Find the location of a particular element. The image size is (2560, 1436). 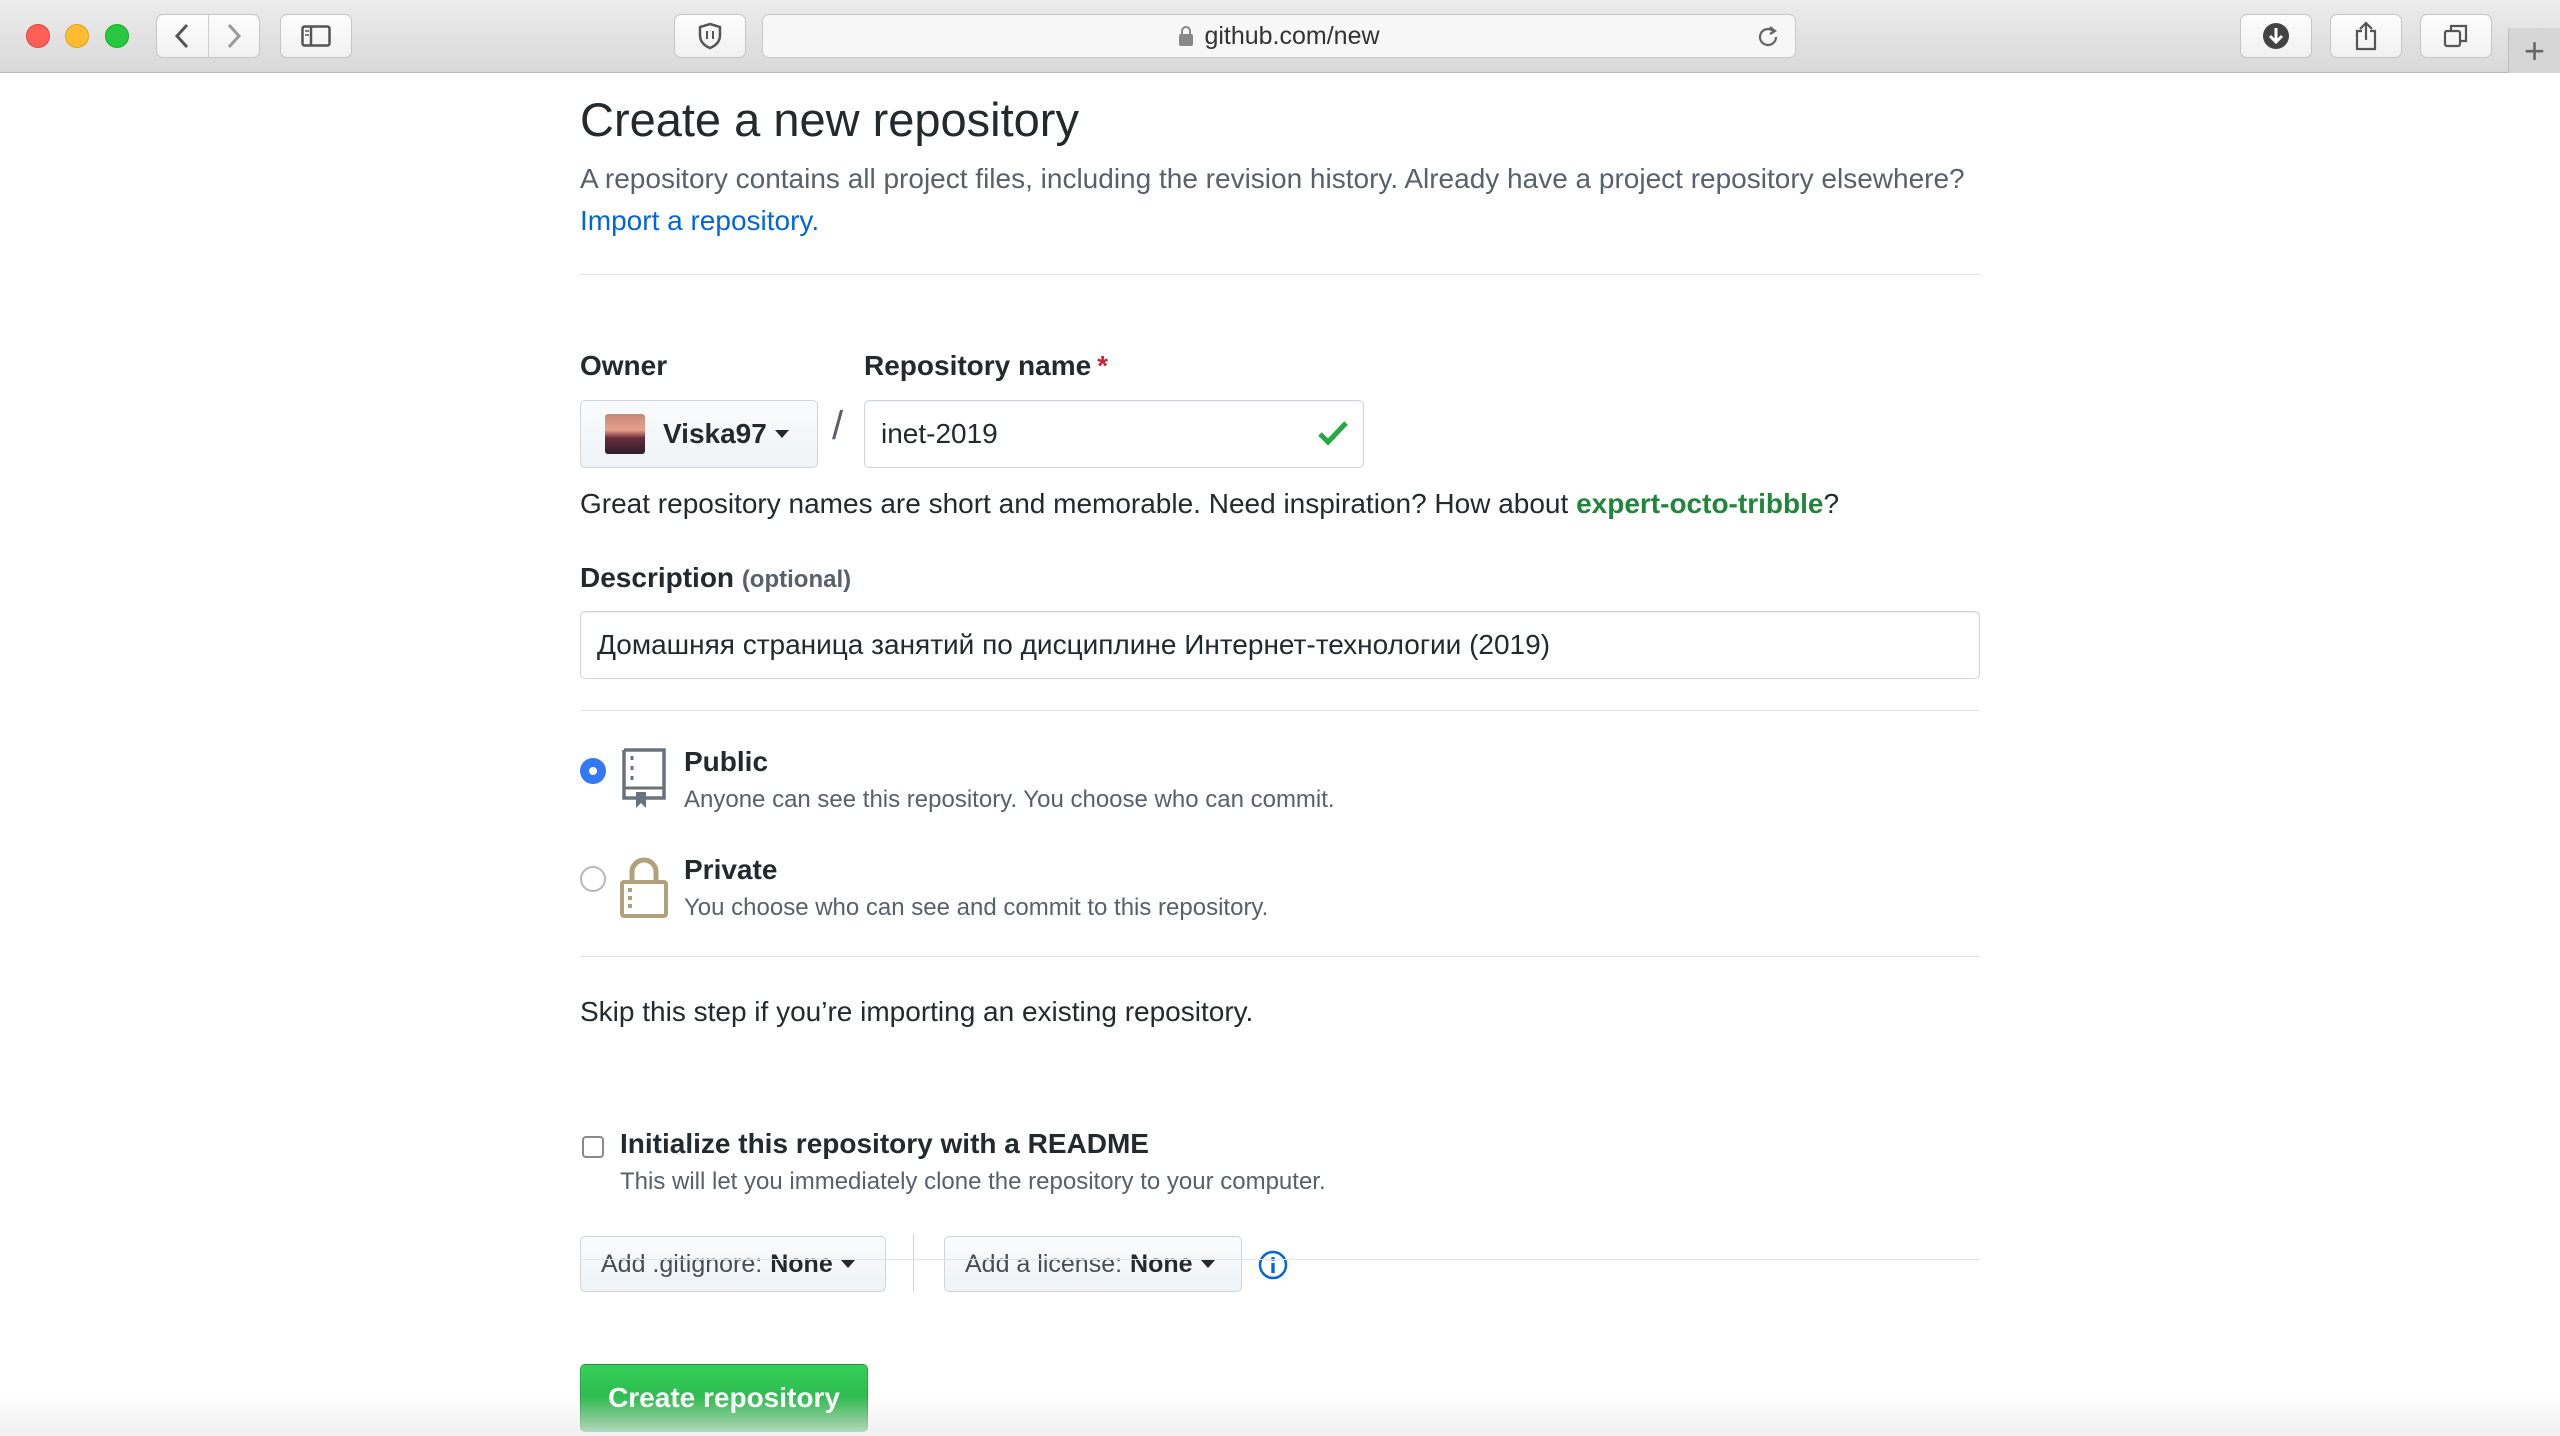

shield-icon is located at coordinates (710, 36).